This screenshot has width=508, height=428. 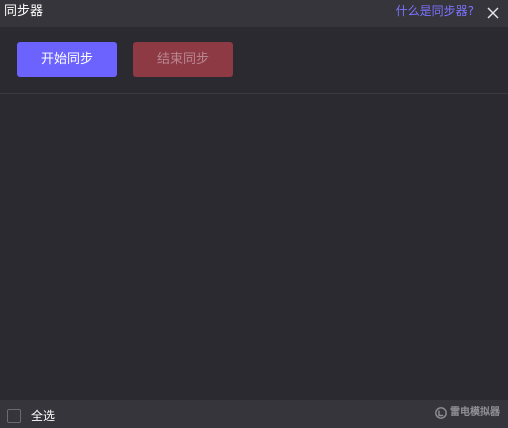 I want to click on close-icon, so click(x=493, y=13).